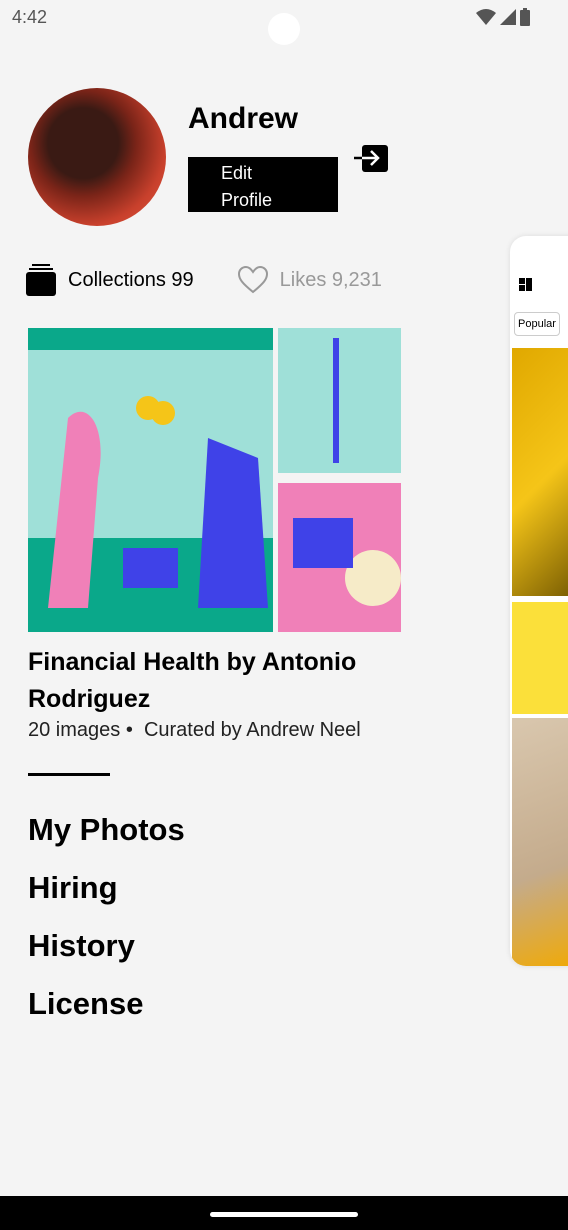 This screenshot has width=568, height=1230. What do you see at coordinates (508, 17) in the screenshot?
I see `signal-icon` at bounding box center [508, 17].